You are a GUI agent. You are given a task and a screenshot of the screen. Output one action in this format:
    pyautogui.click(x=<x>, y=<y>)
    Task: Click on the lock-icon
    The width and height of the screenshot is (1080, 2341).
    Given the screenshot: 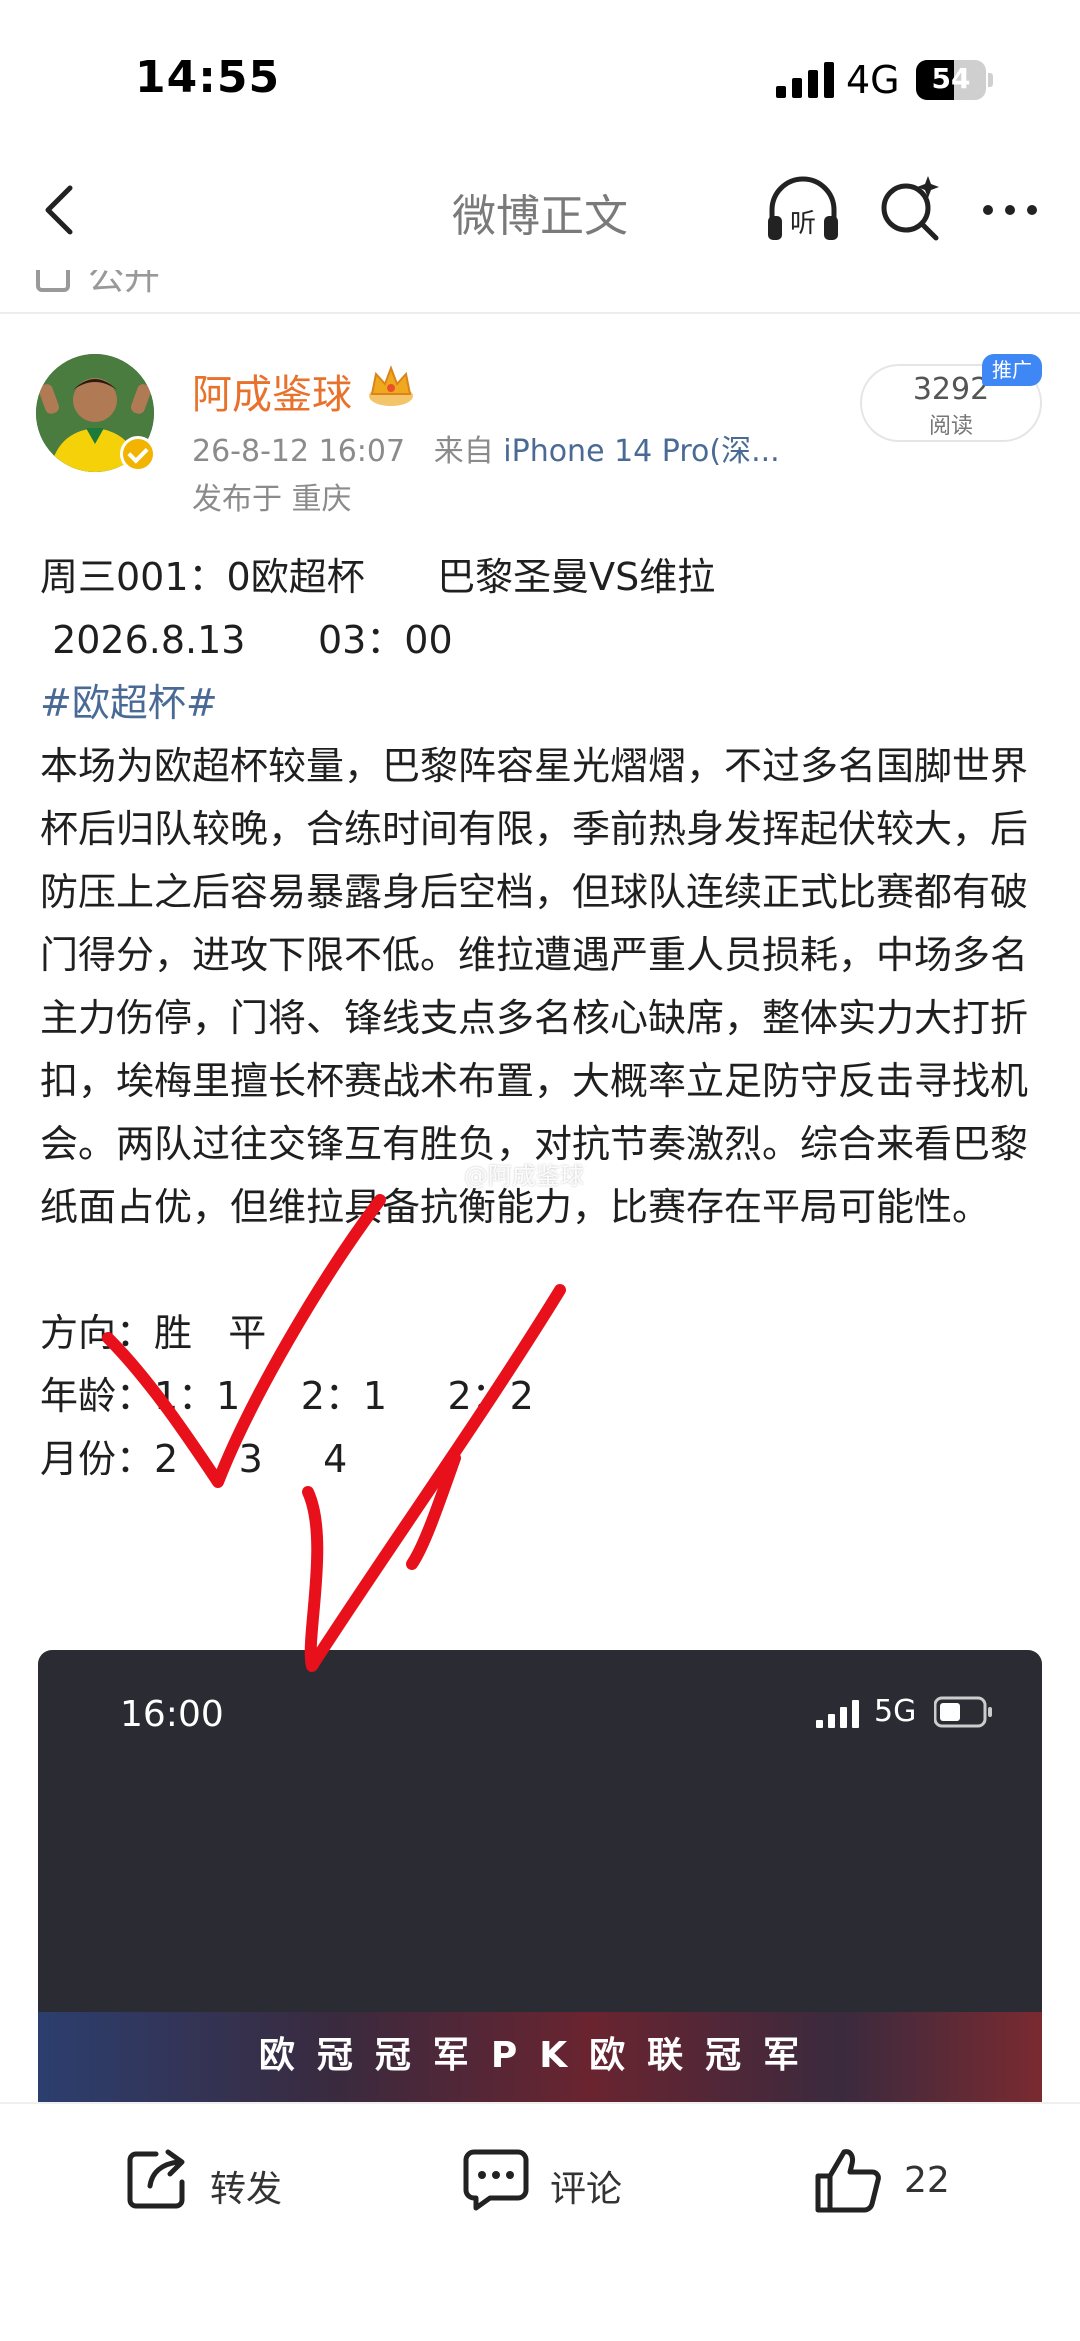 What is the action you would take?
    pyautogui.click(x=53, y=281)
    